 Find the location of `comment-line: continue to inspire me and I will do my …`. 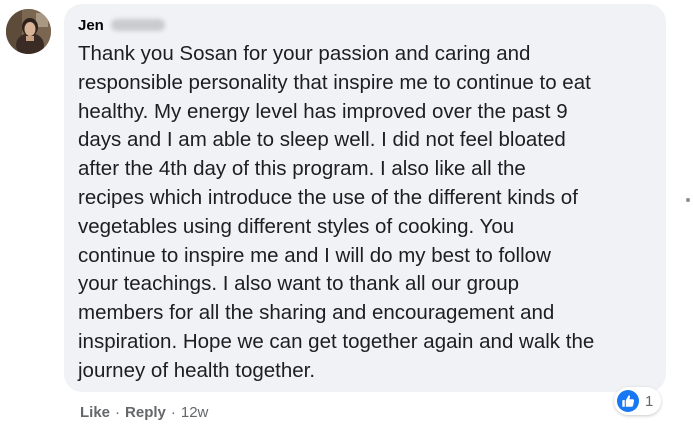

comment-line: continue to inspire me and I will do my … is located at coordinates (314, 255).